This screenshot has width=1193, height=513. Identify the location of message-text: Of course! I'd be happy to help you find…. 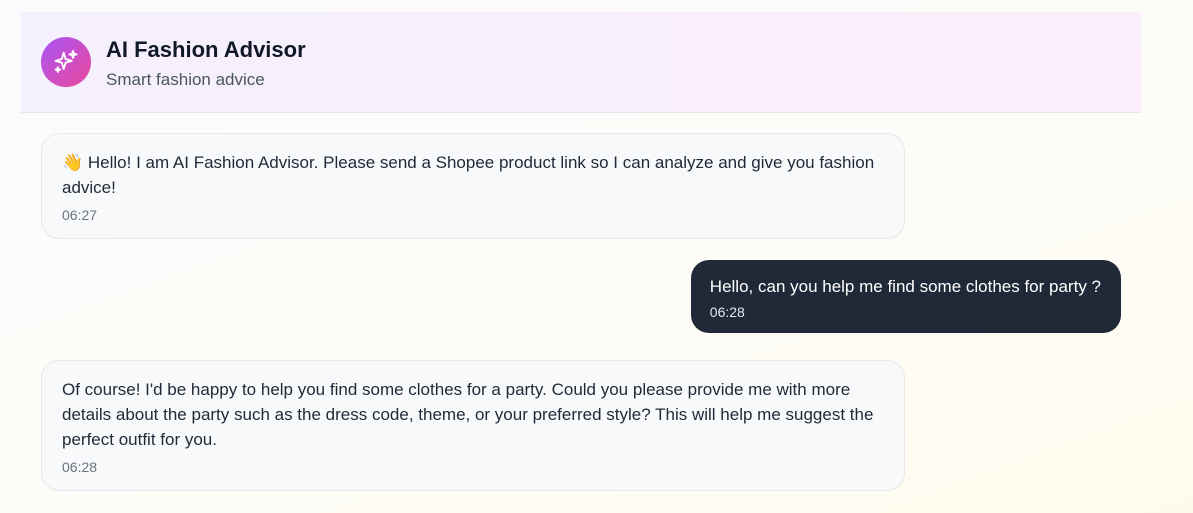
(468, 414).